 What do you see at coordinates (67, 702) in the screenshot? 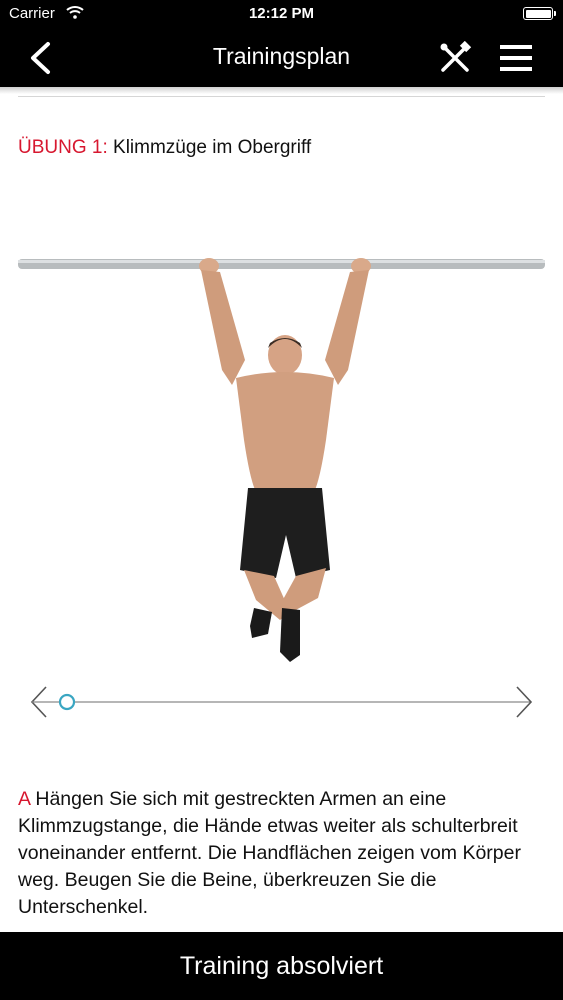
I see `slider-knob` at bounding box center [67, 702].